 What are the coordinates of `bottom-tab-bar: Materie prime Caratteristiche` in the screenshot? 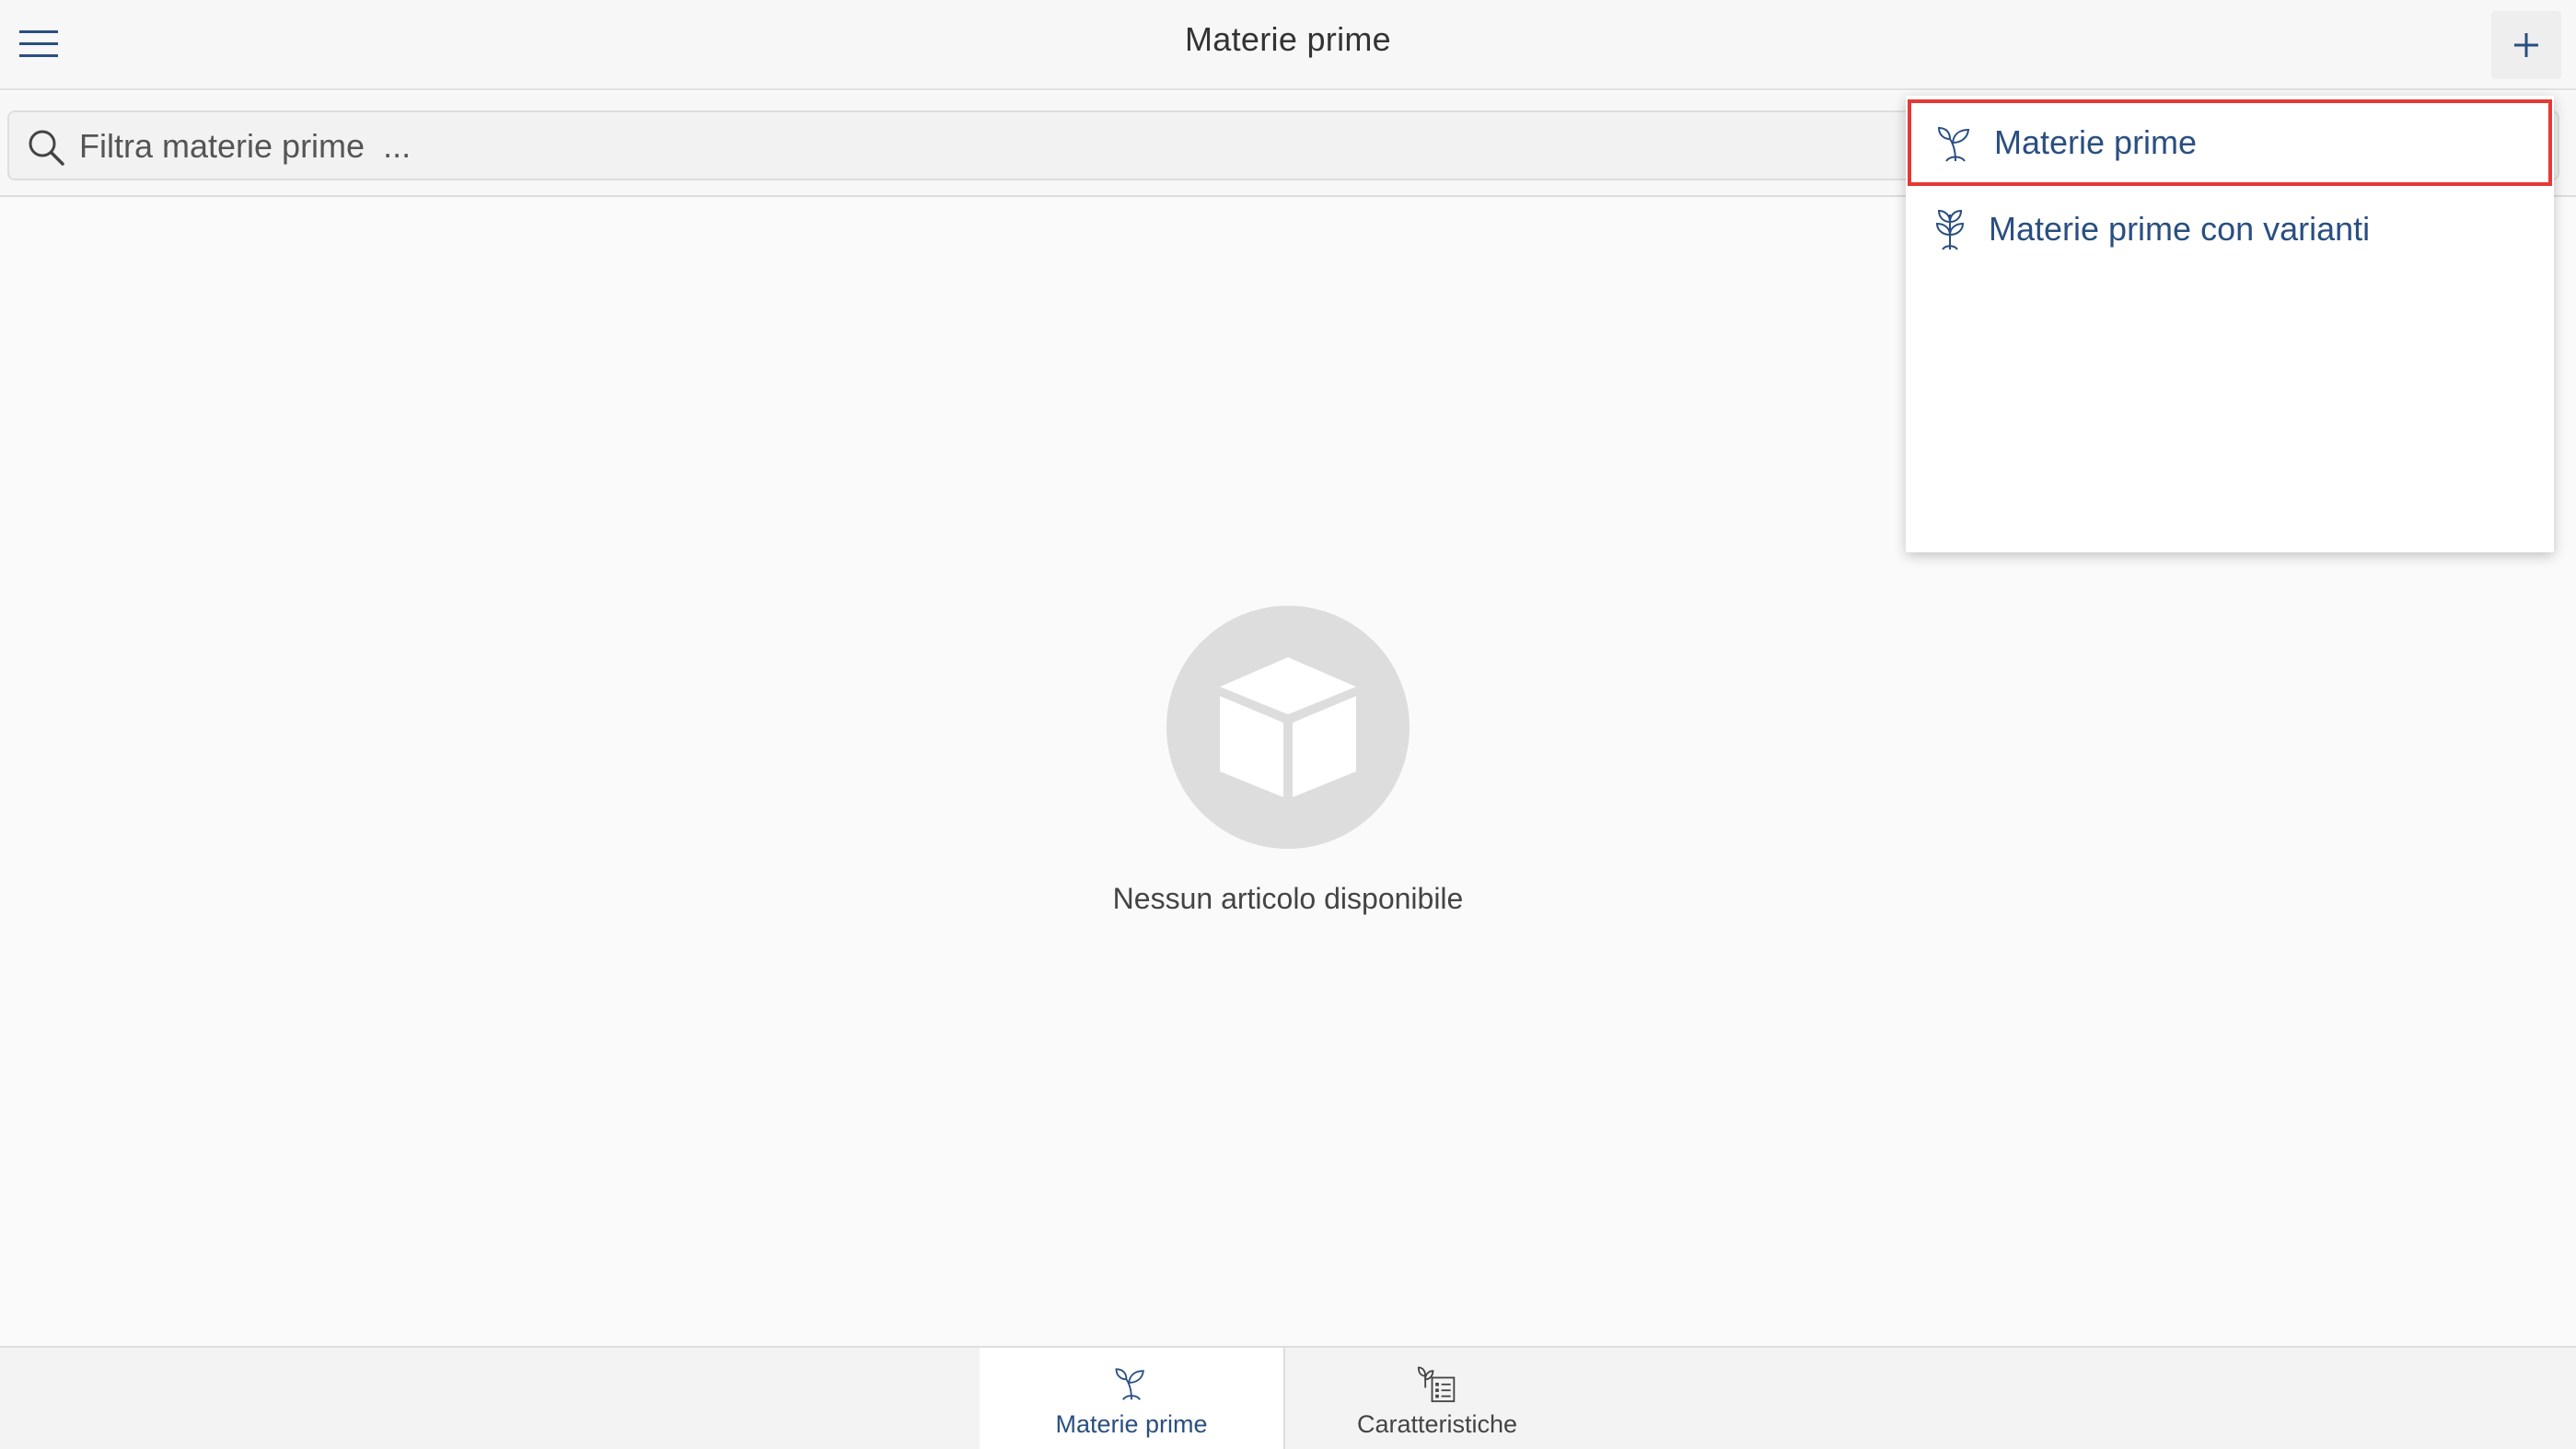 It's located at (1288, 1397).